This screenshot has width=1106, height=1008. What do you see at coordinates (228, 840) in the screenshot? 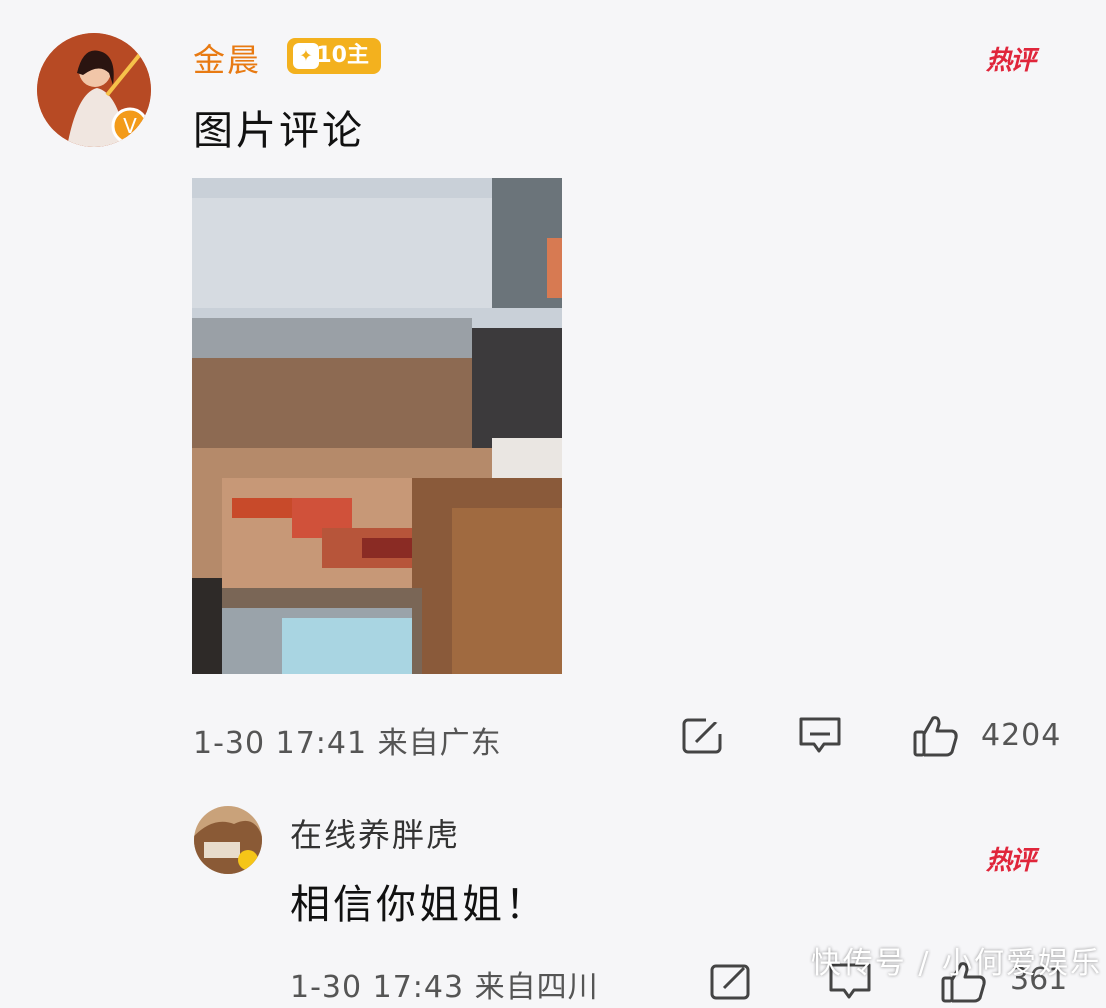
I see `commenter-avatar` at bounding box center [228, 840].